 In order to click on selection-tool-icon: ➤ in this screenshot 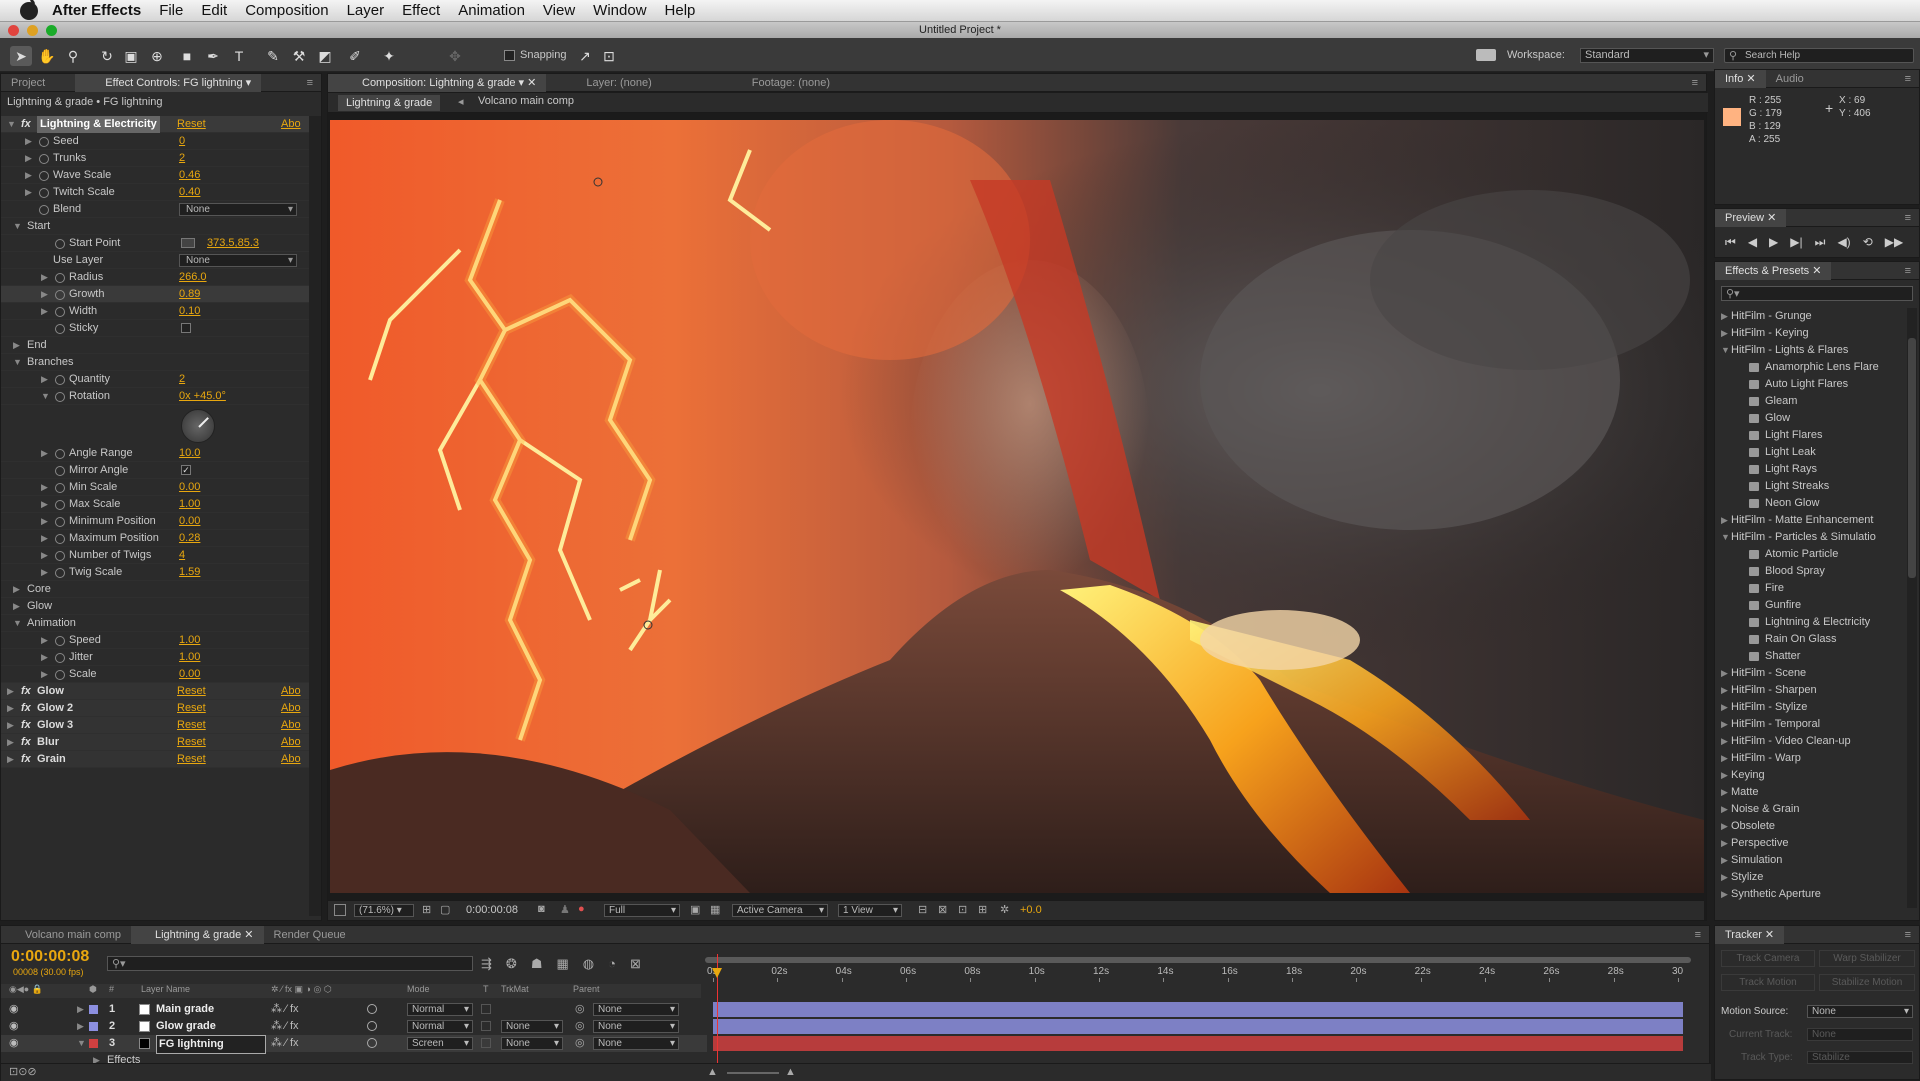, I will do `click(21, 56)`.